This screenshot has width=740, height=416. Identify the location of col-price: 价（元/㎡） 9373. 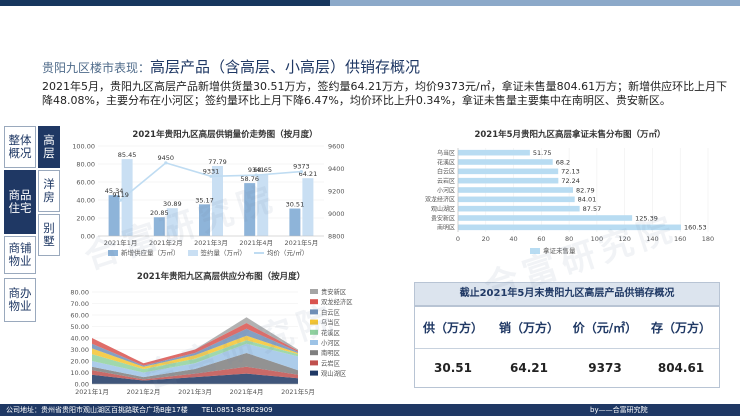
(605, 347).